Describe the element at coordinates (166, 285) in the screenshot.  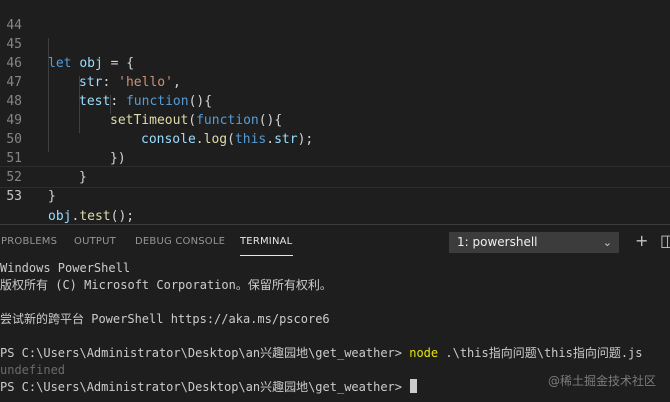
I see `terminal-line: 版权所有 (C) Microsoft Corporation。保留所有权利。` at that location.